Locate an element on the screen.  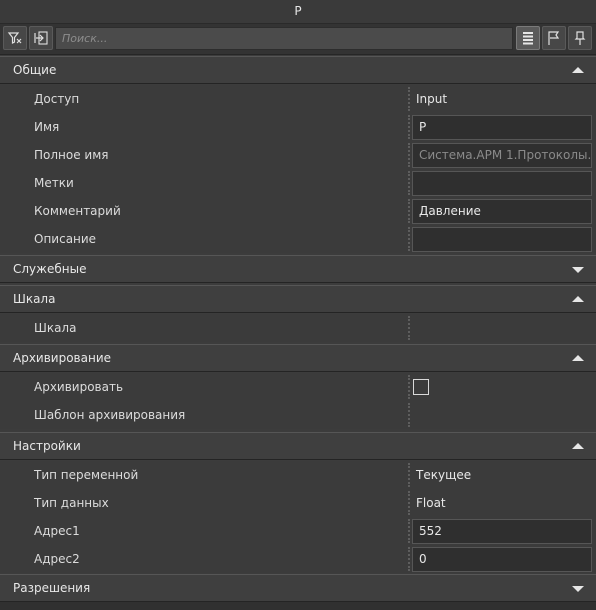
row-archive-template: Шаблон архивирования is located at coordinates (298, 415).